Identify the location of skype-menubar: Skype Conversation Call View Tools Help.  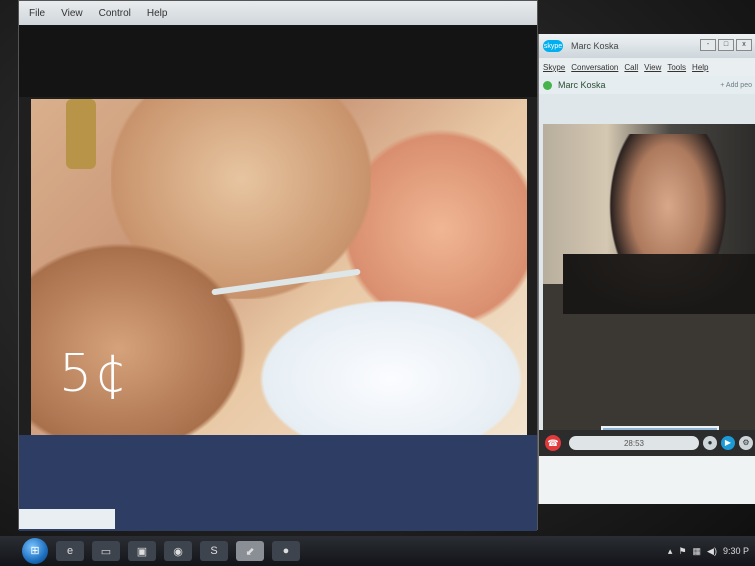
(647, 67).